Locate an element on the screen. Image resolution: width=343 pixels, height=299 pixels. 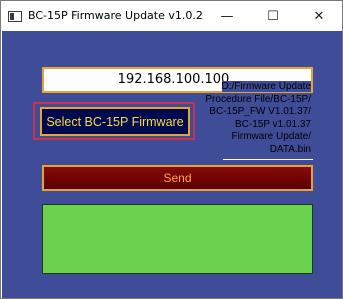
close-icon: ✕ is located at coordinates (319, 16).